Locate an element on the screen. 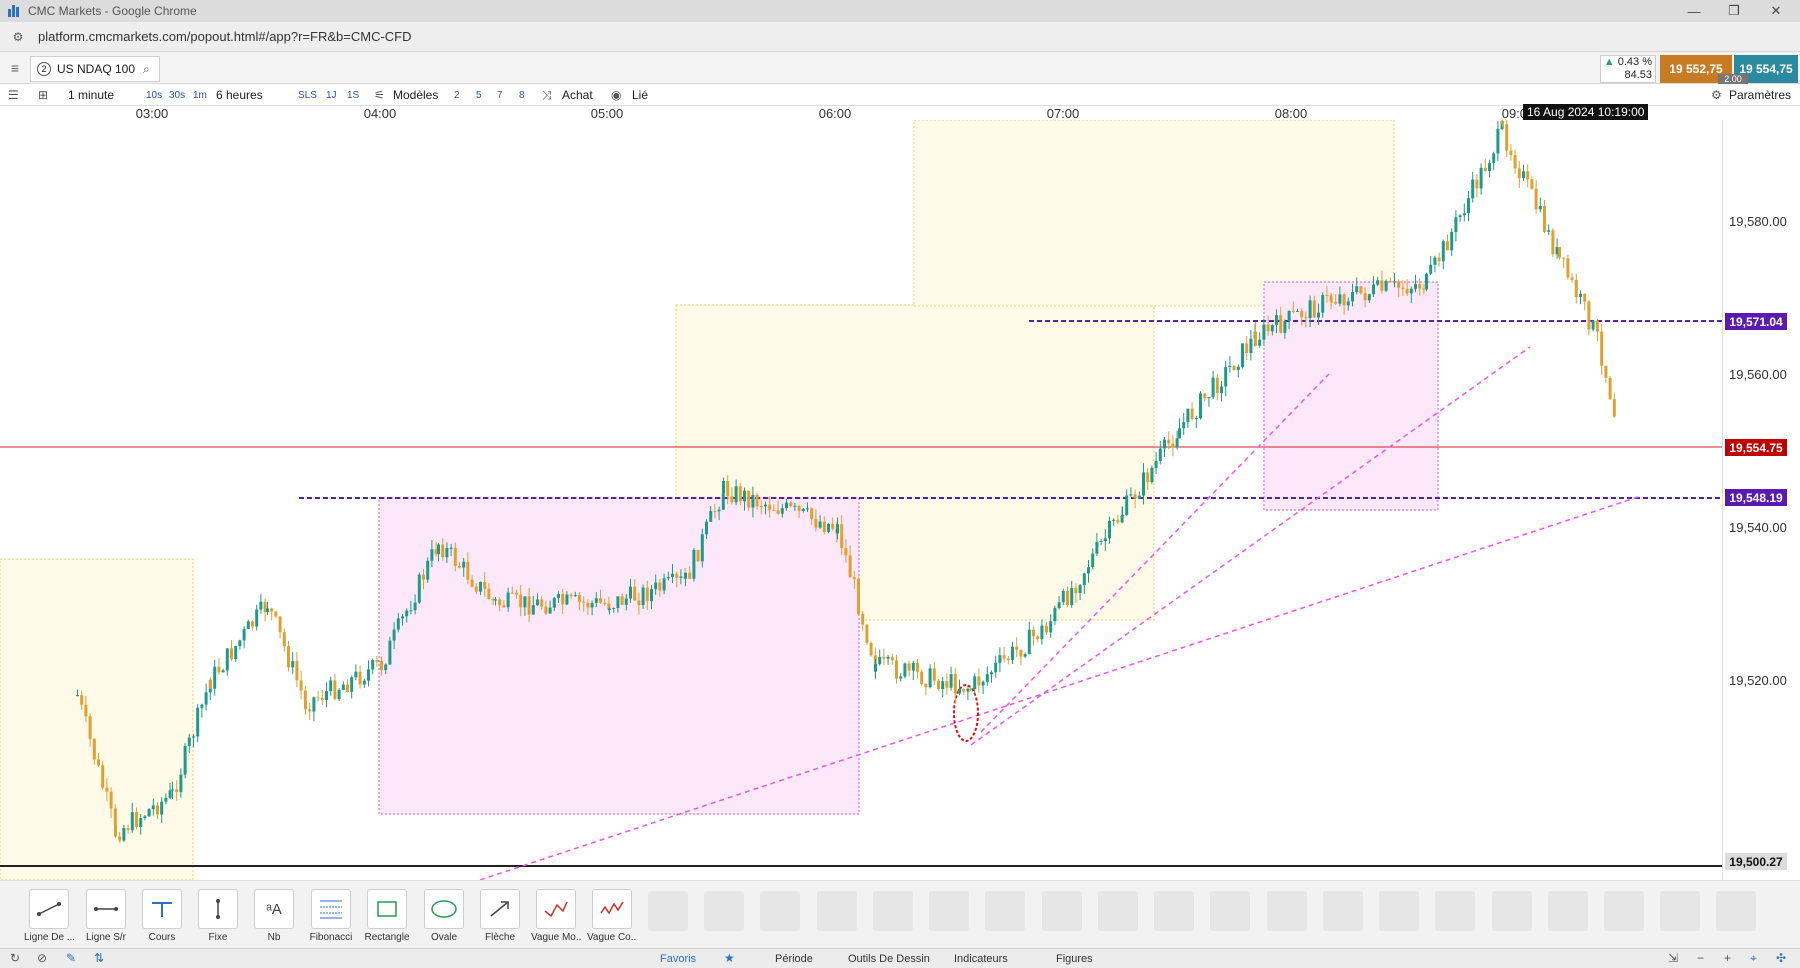 The width and height of the screenshot is (1800, 968). model-8: 8 is located at coordinates (522, 95).